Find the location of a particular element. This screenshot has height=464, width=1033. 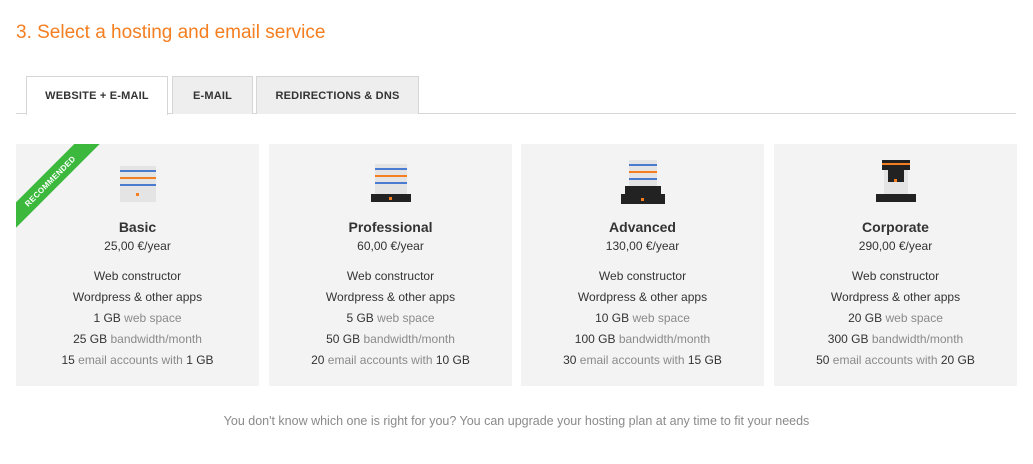

plan-price: 290,00 €/year is located at coordinates (895, 246).